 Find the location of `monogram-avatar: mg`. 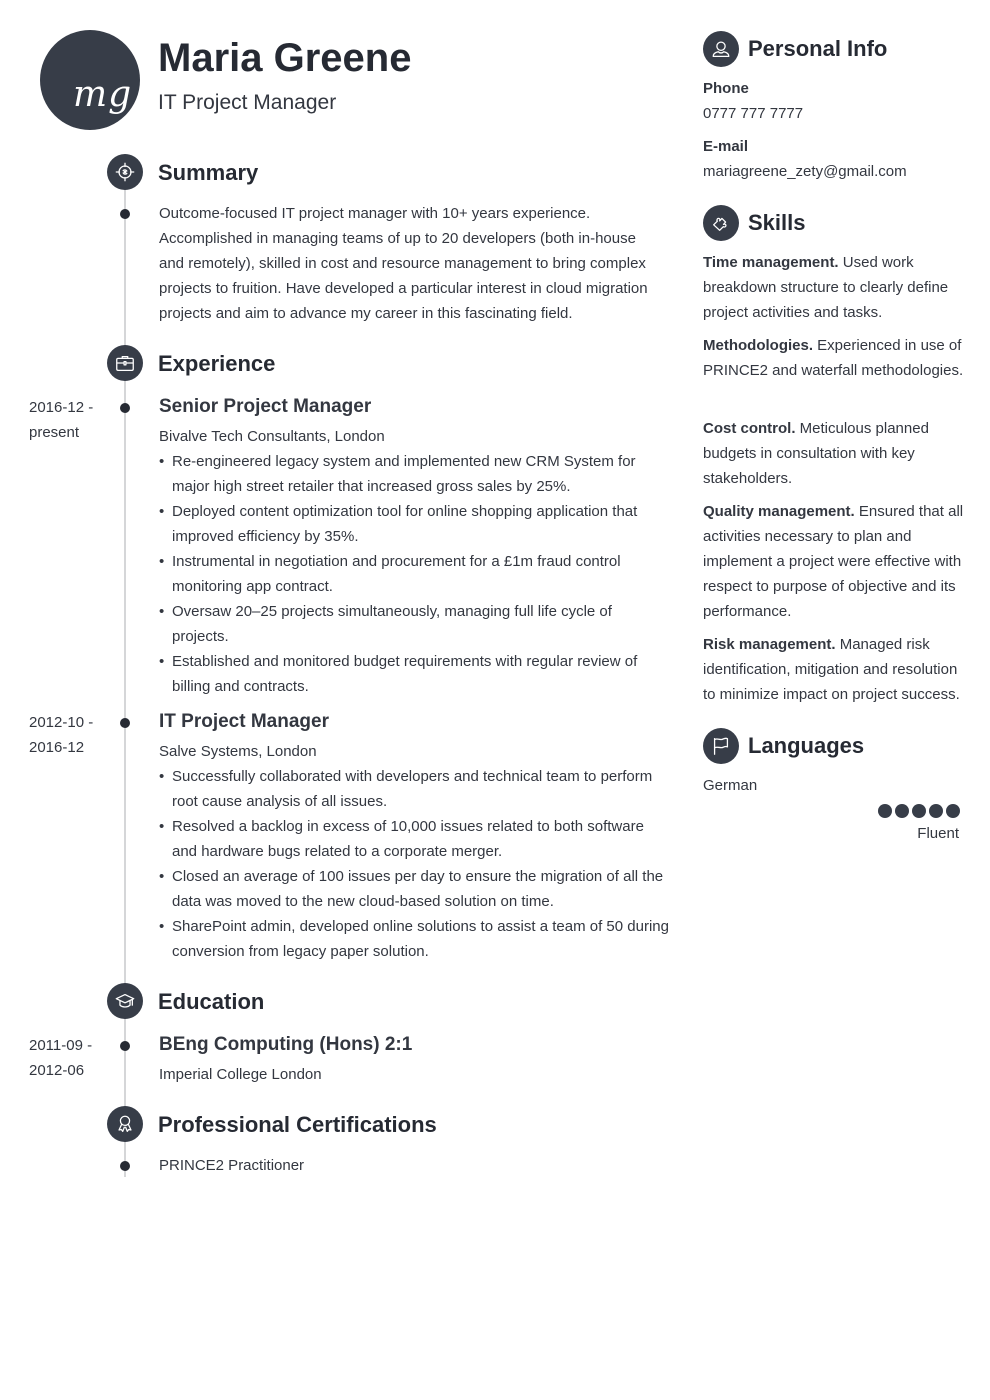

monogram-avatar: mg is located at coordinates (90, 80).